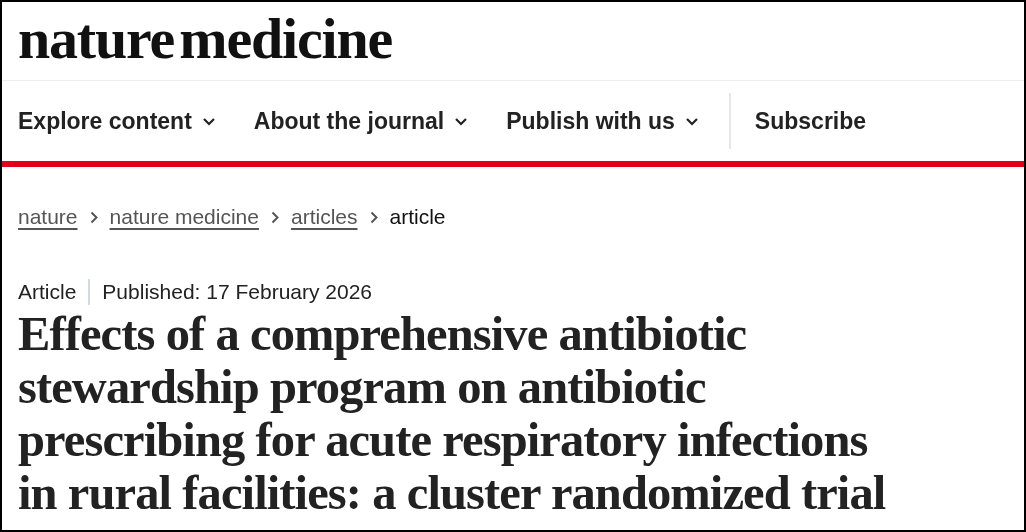 The image size is (1026, 532). What do you see at coordinates (205, 39) in the screenshot?
I see `logo: nature medicine` at bounding box center [205, 39].